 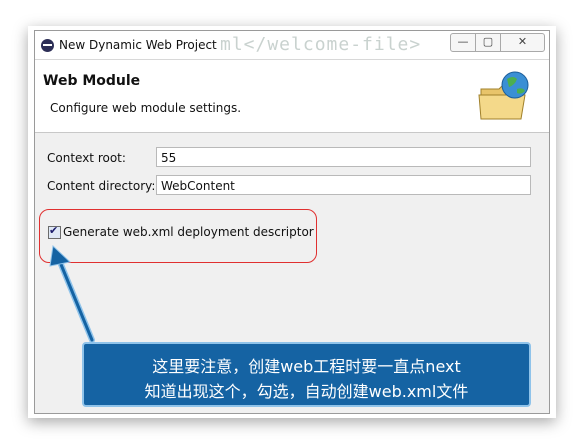 What do you see at coordinates (306, 391) in the screenshot?
I see `annotation-line-2: 知道出现这个，勾选，自动创建web.xml文件` at bounding box center [306, 391].